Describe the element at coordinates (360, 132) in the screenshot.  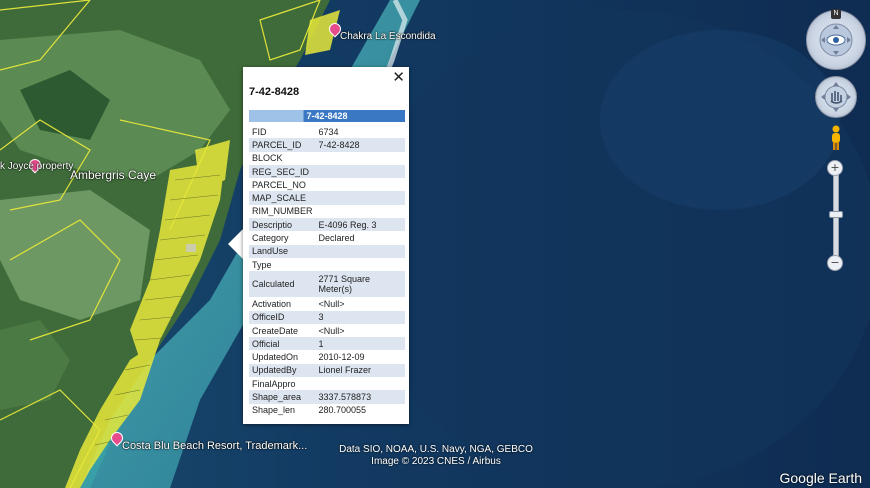
I see `attribute-value: 6734` at that location.